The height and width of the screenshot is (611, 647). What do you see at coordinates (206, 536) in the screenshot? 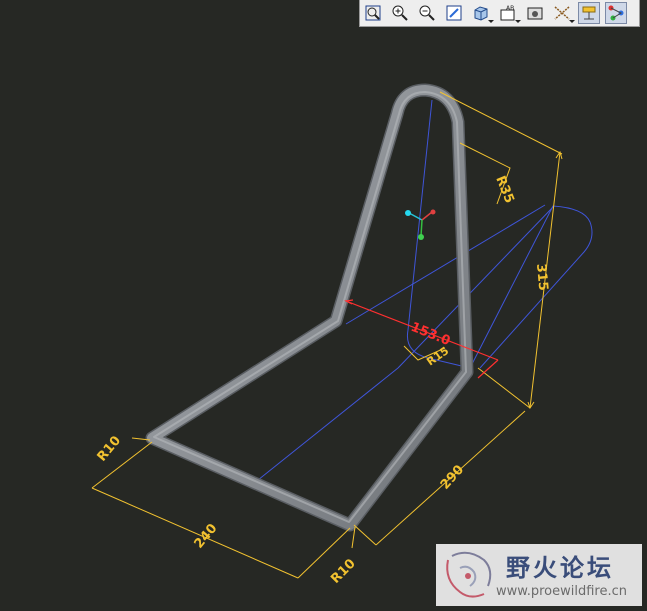
I see `dim-width: 240` at bounding box center [206, 536].